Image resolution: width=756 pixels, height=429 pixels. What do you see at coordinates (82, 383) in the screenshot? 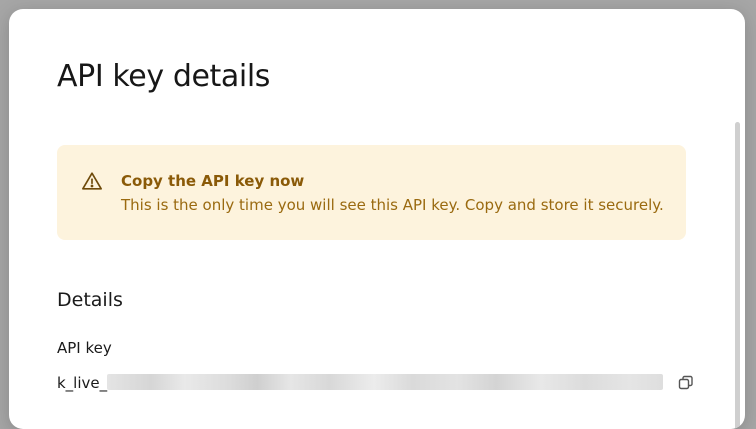
I see `api-key-value: k_live_` at bounding box center [82, 383].